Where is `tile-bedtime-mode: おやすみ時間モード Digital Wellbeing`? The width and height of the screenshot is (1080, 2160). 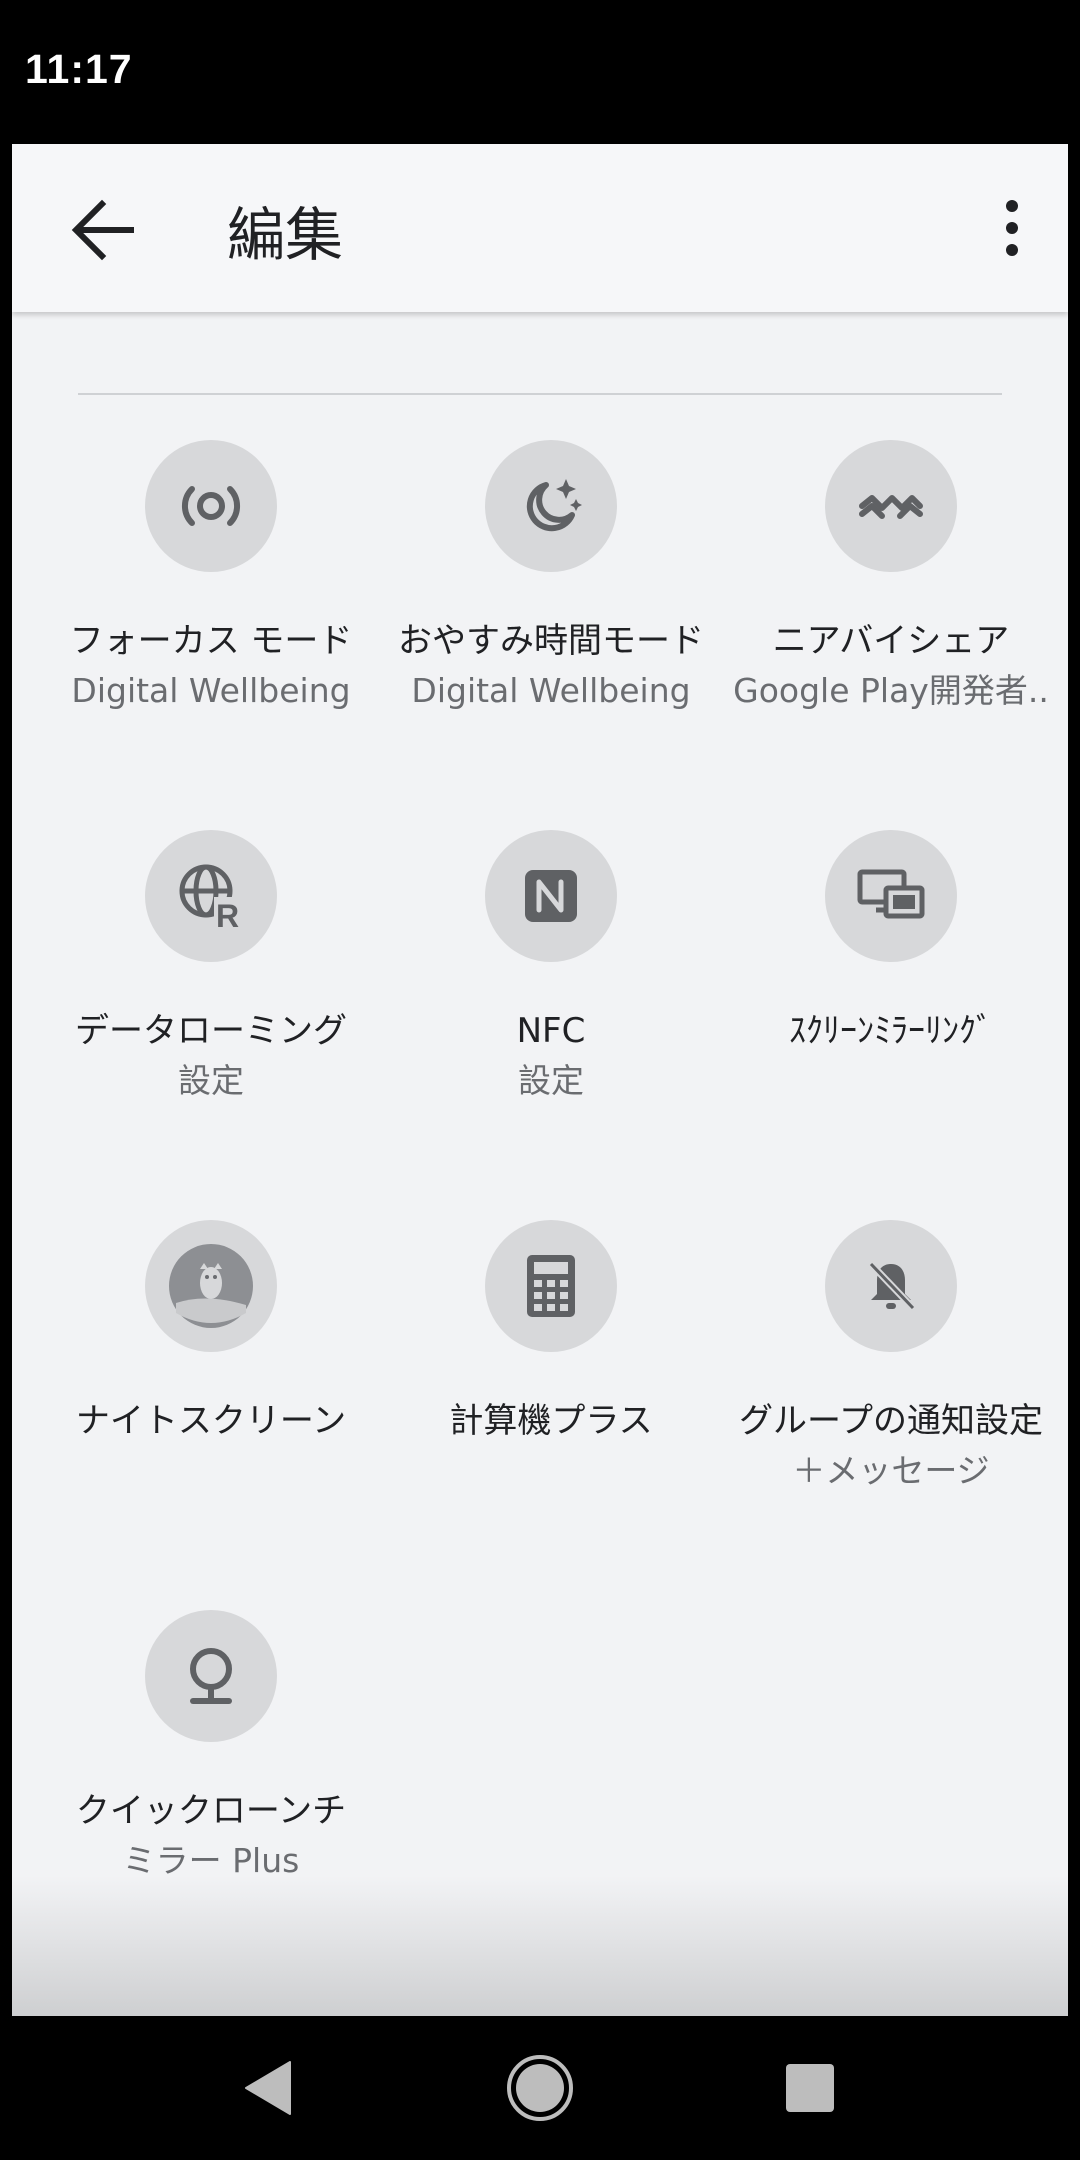 tile-bedtime-mode: おやすみ時間モード Digital Wellbeing is located at coordinates (551, 578).